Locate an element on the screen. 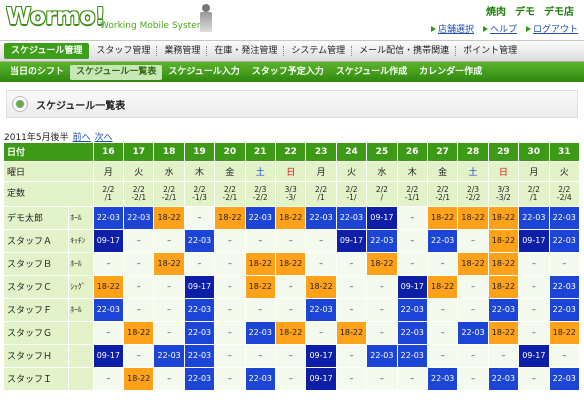 Image resolution: width=584 pixels, height=400 pixels. tab-today-shift: 当日のシフト is located at coordinates (37, 72).